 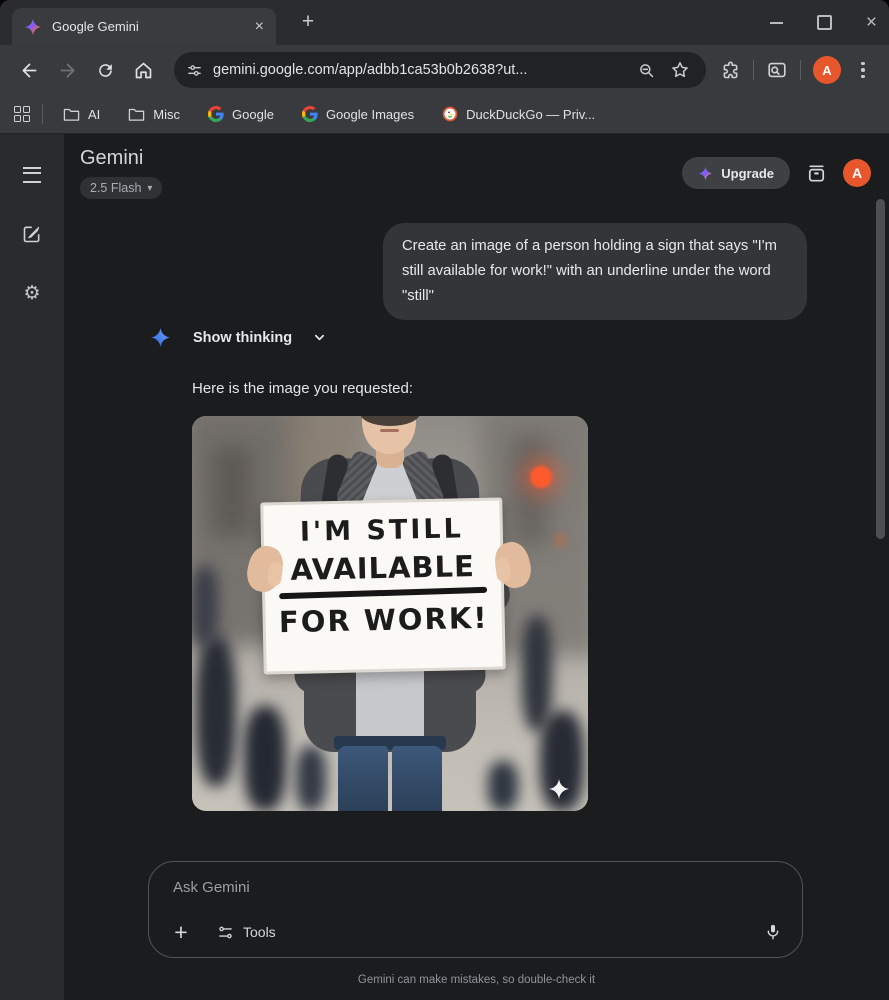 I want to click on browser-tab: Google Gemini ×, so click(x=144, y=26).